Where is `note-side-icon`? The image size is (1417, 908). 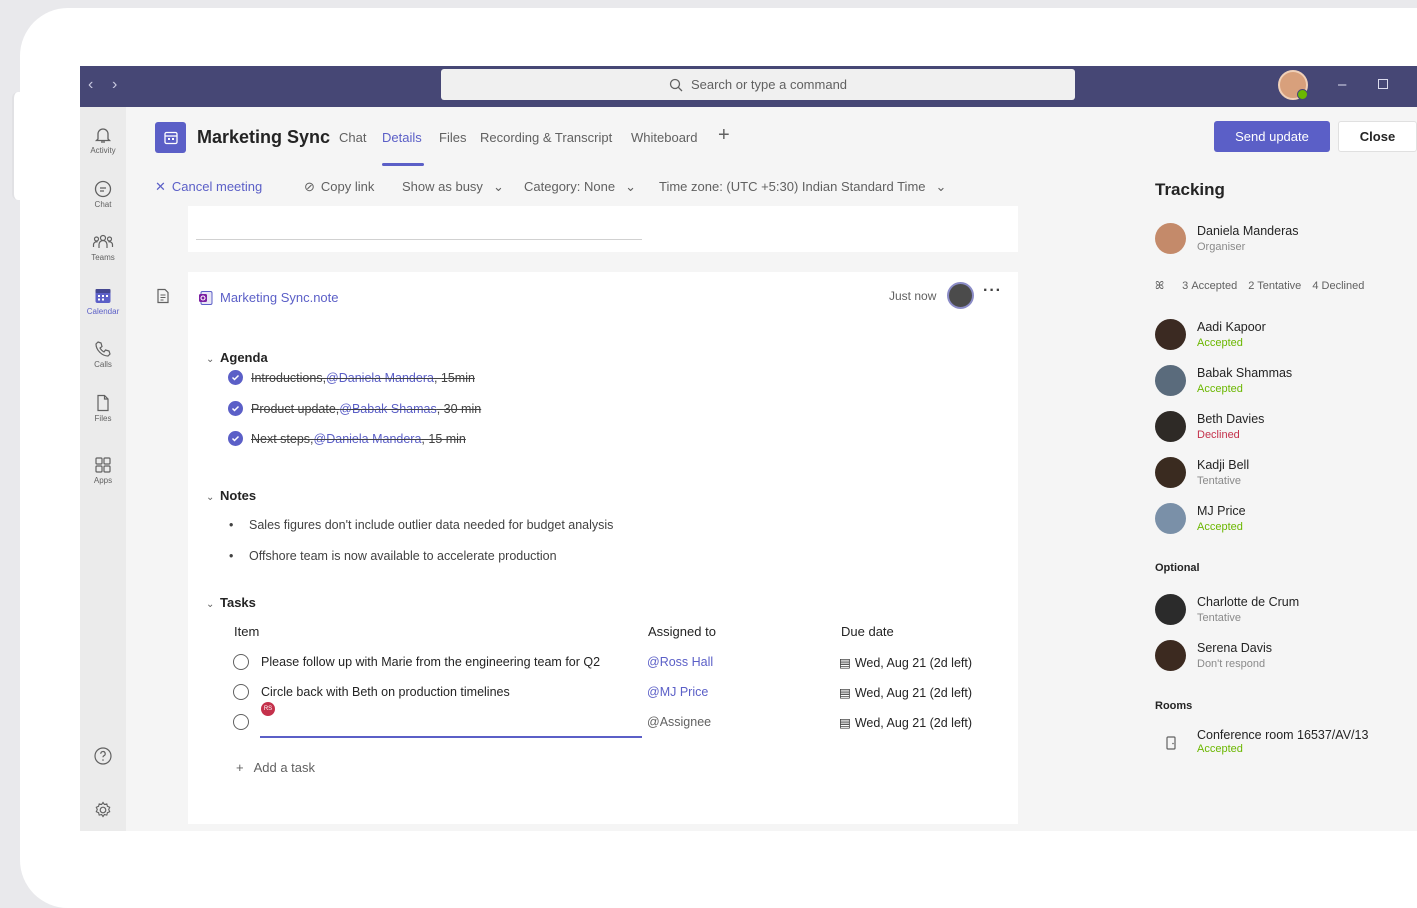
note-side-icon is located at coordinates (163, 296).